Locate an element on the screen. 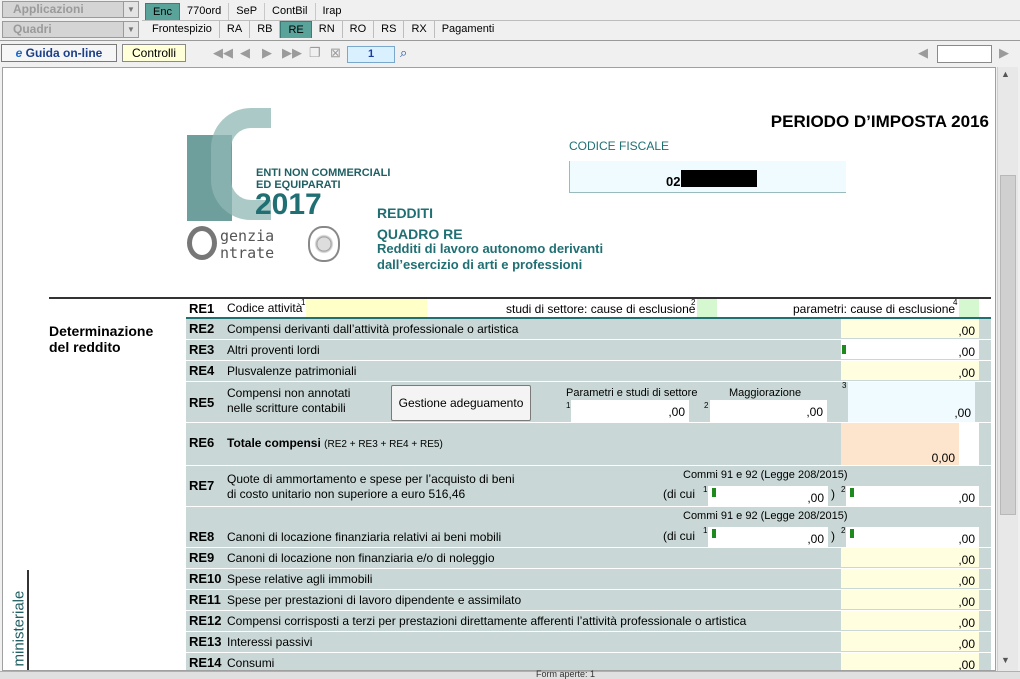  re14-field: ,00 is located at coordinates (910, 661).